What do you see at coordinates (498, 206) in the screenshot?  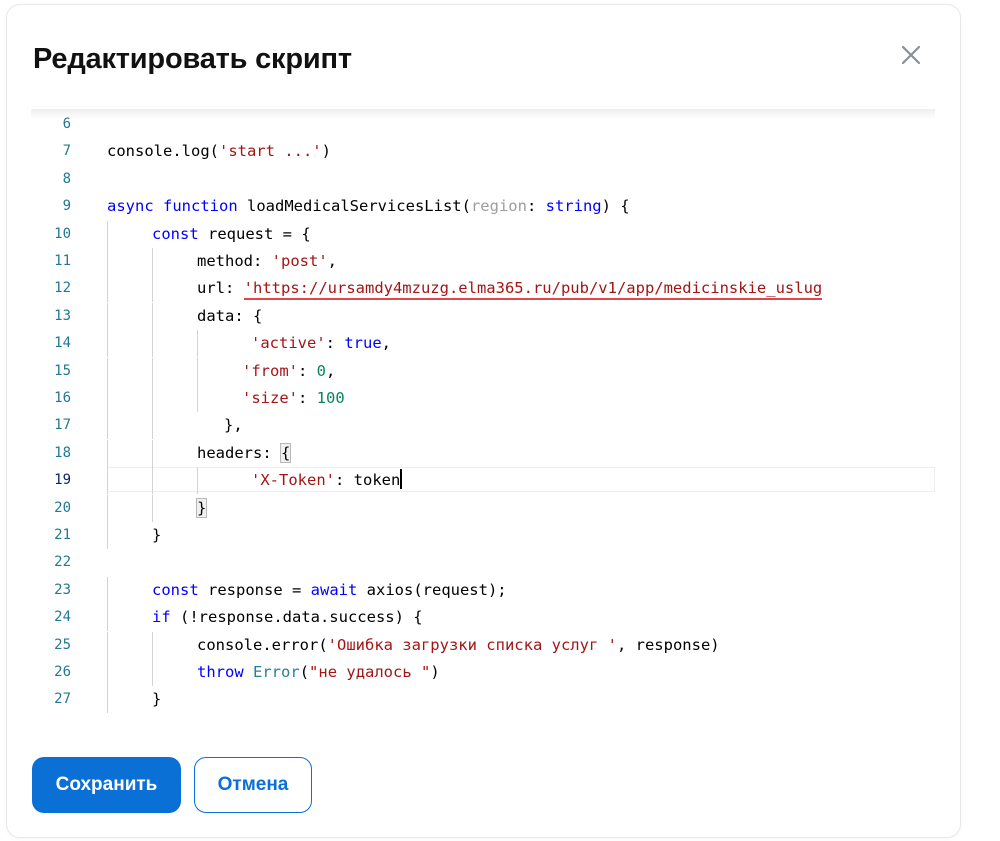 I see `code-token: region` at bounding box center [498, 206].